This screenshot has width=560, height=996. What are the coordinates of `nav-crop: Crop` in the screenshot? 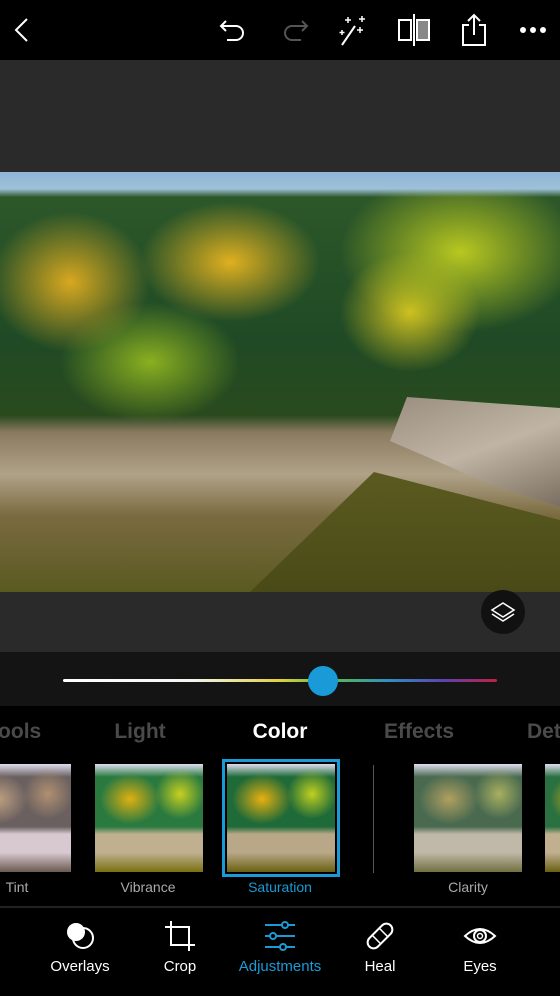 It's located at (180, 947).